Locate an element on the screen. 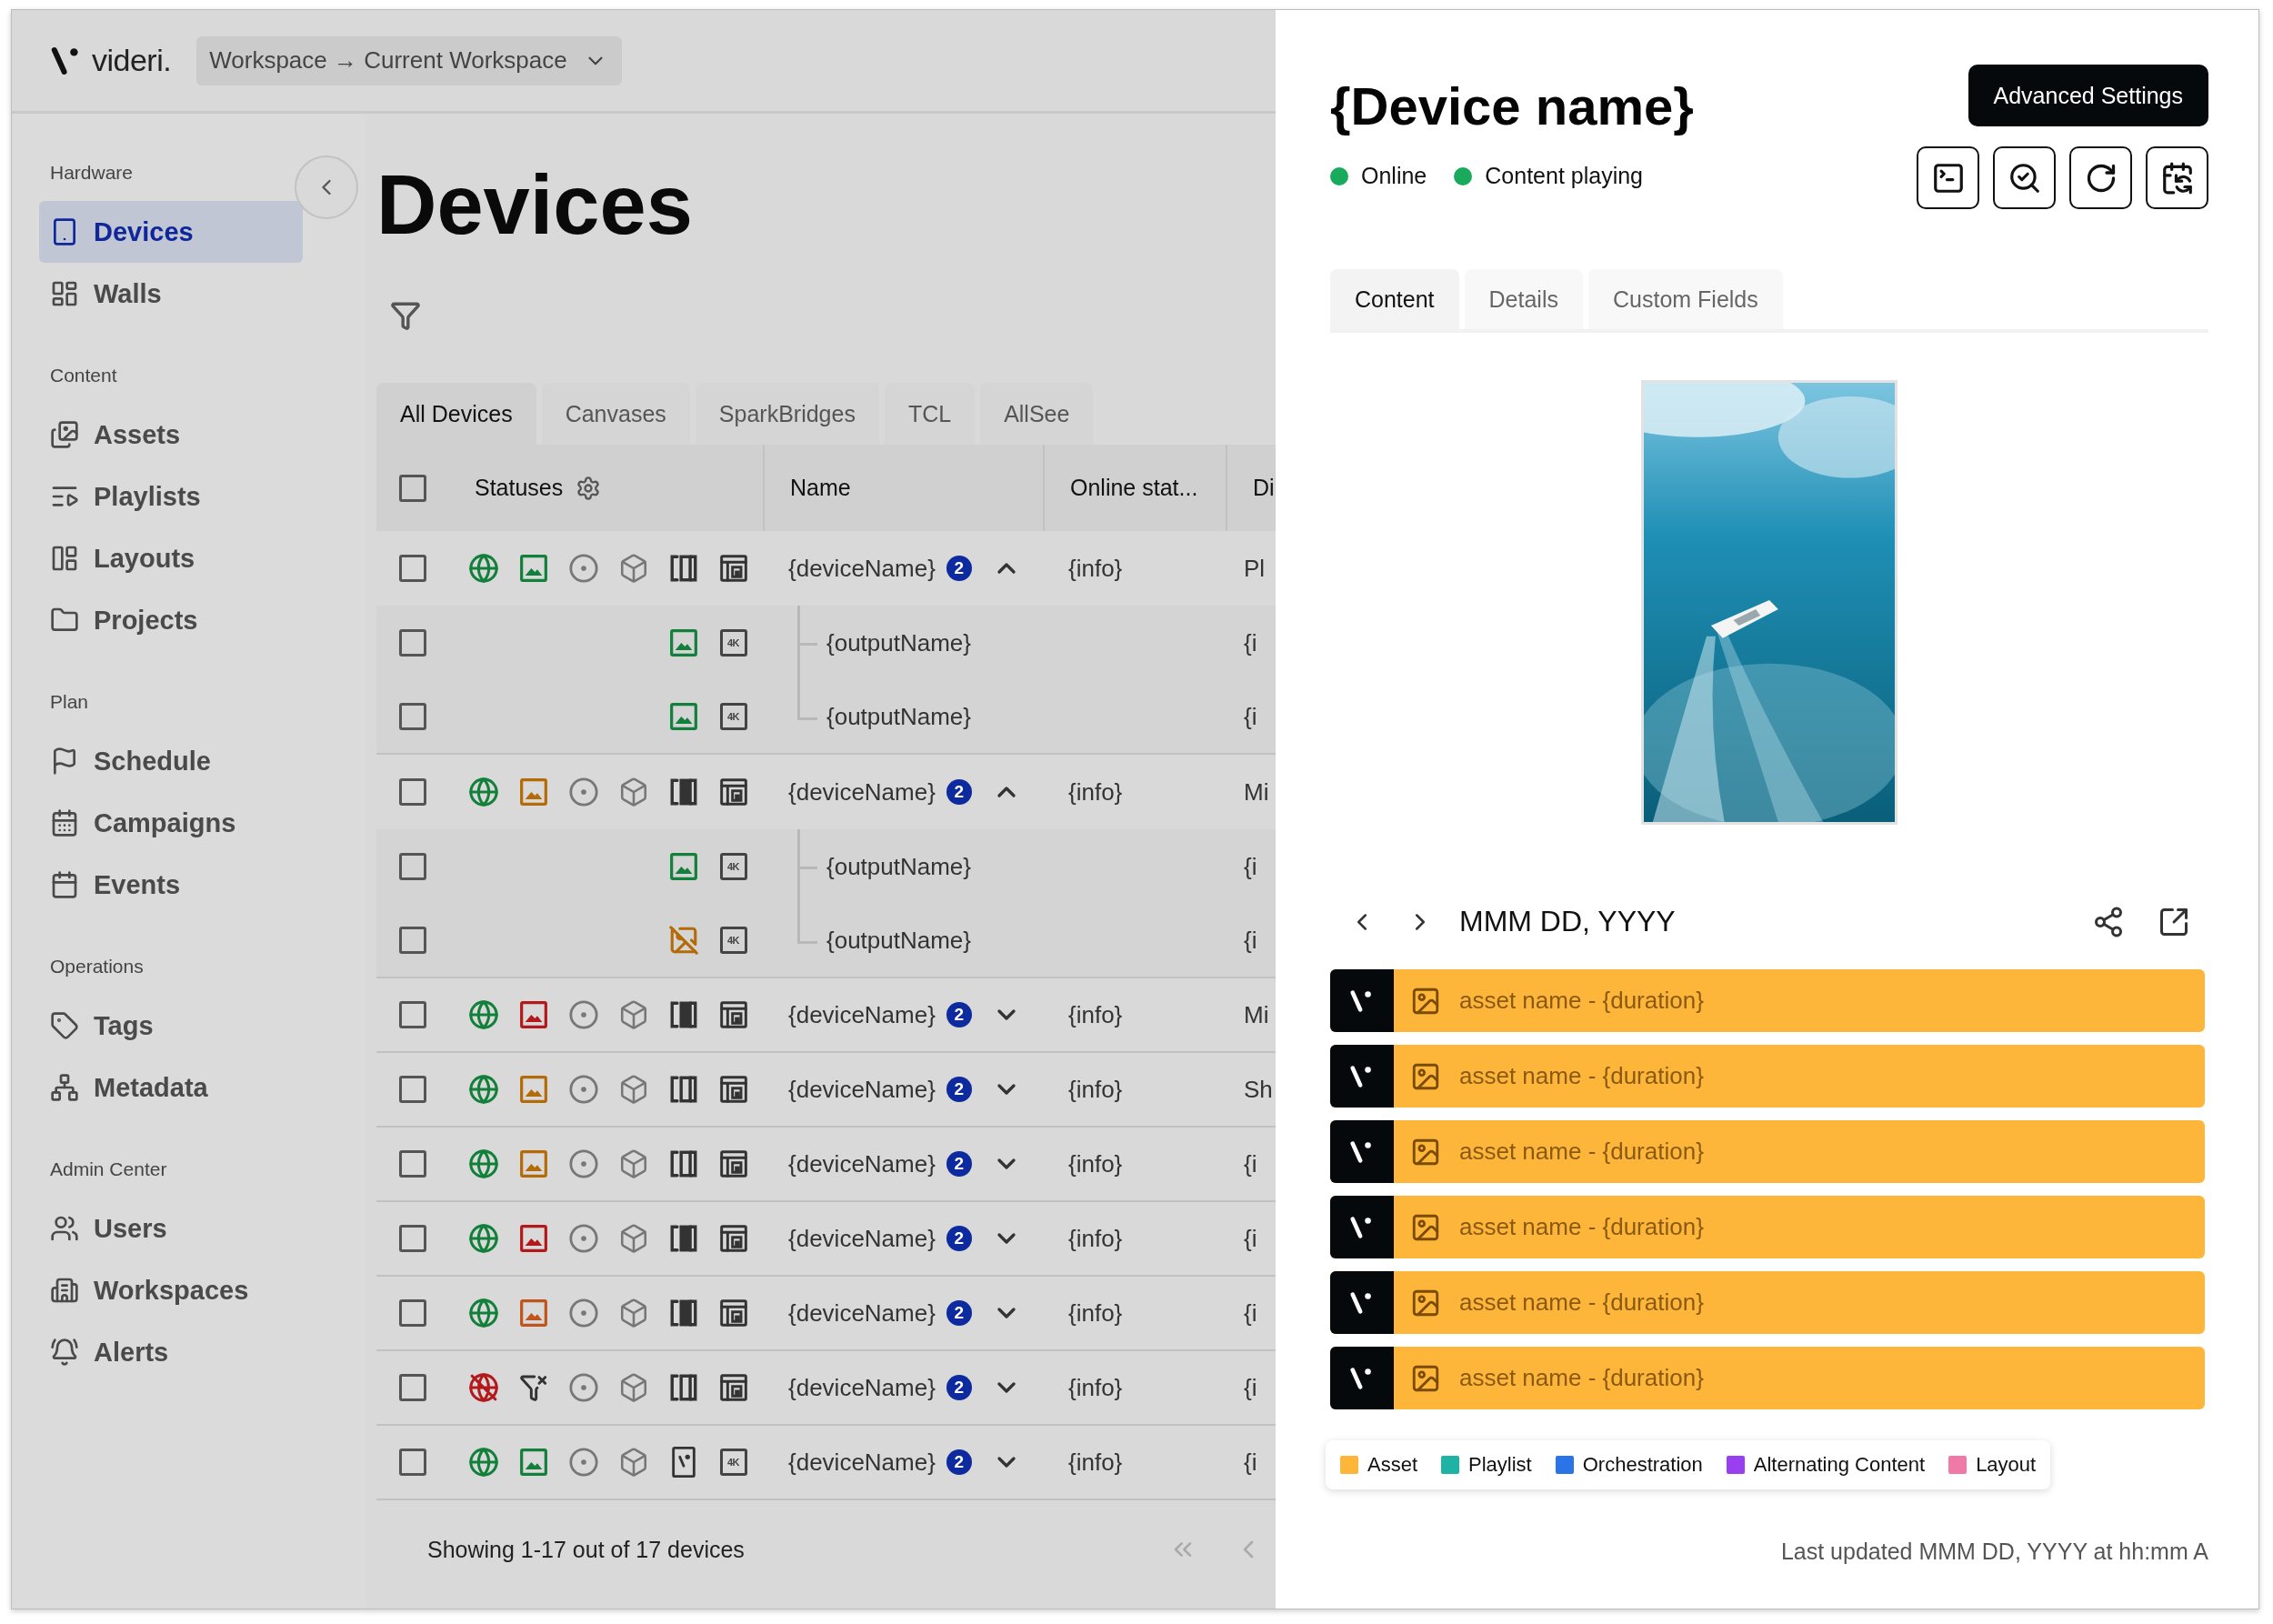  table-cell: Sh is located at coordinates (1258, 1089).